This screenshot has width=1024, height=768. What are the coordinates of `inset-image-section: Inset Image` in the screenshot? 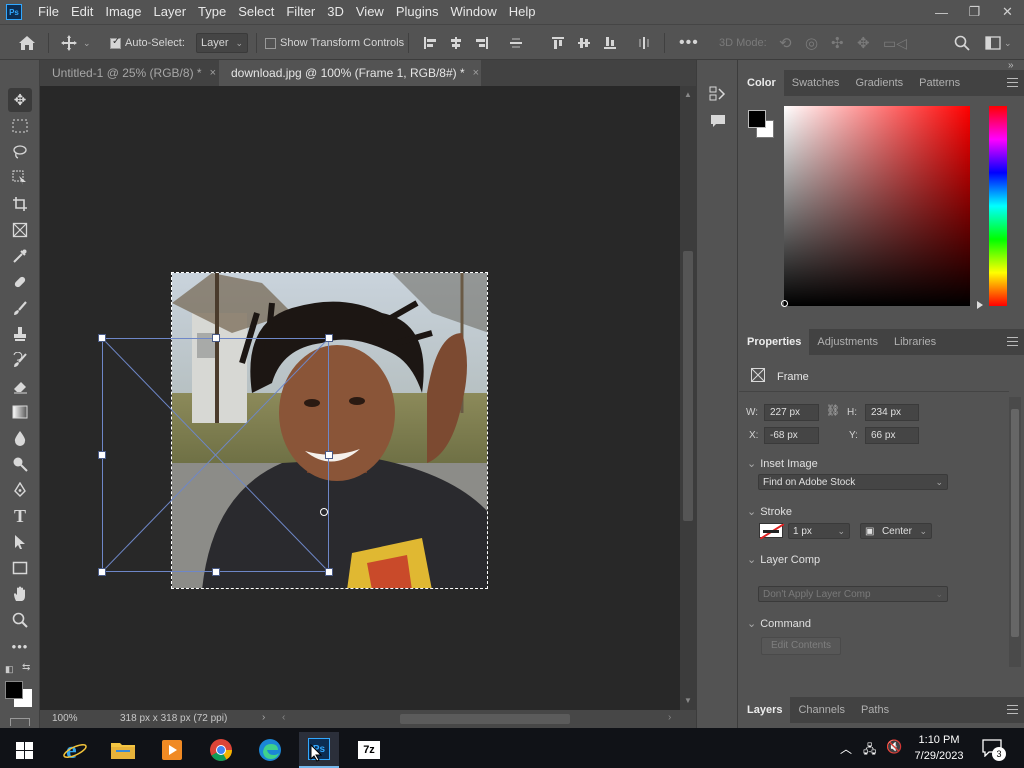 It's located at (782, 463).